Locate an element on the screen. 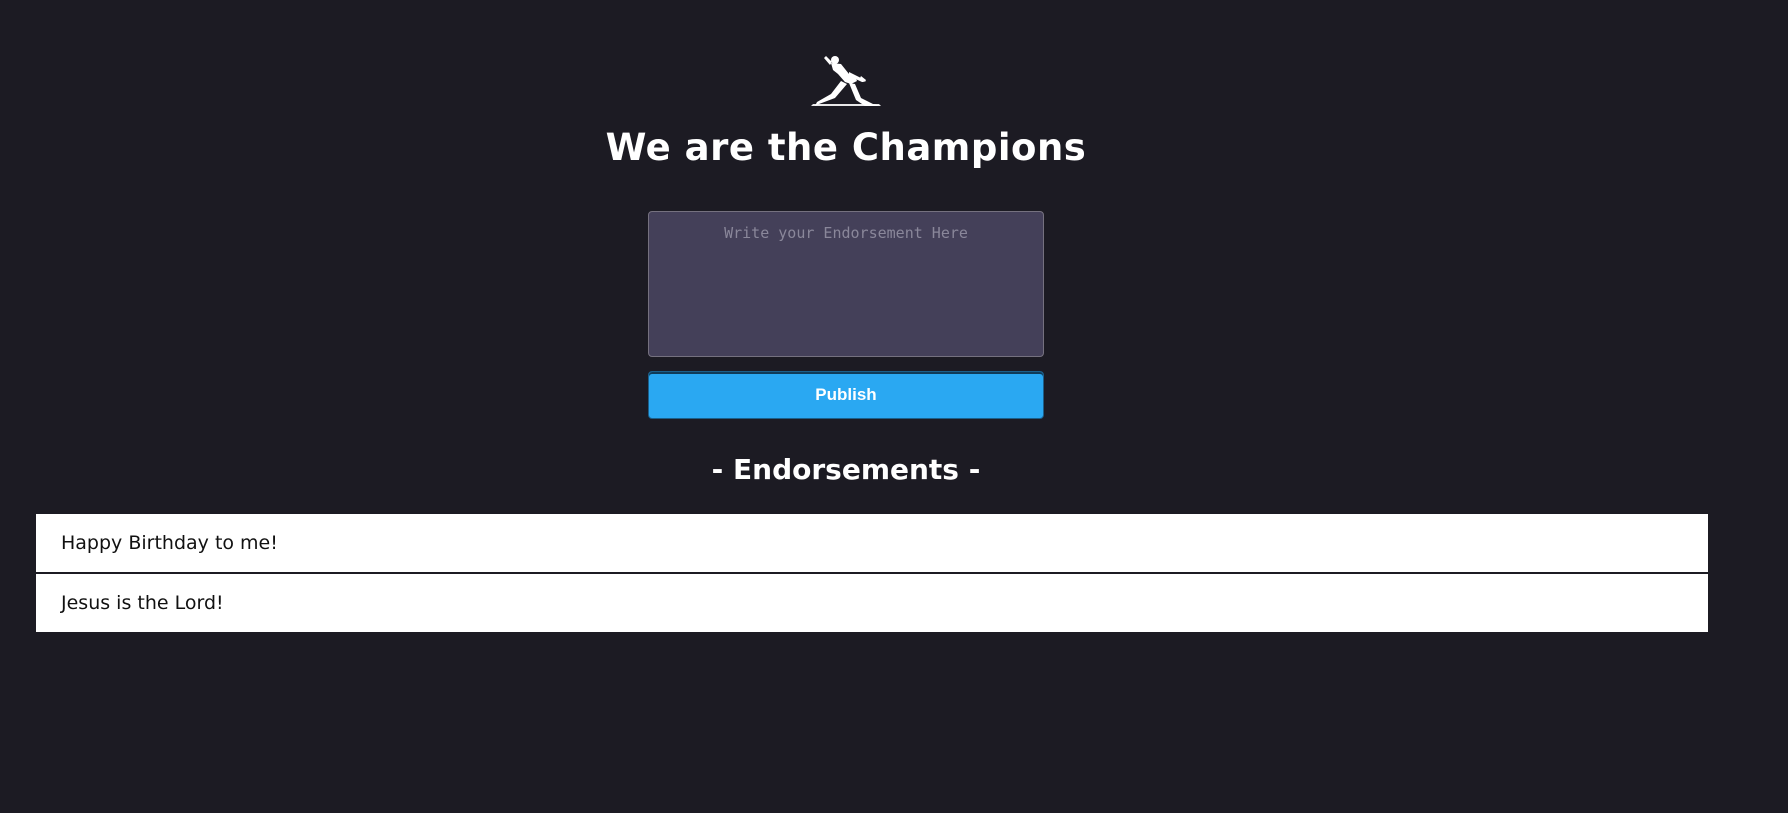  endorsement-list: Happy Birthday to me! Jesus is the Lord! is located at coordinates (872, 574).